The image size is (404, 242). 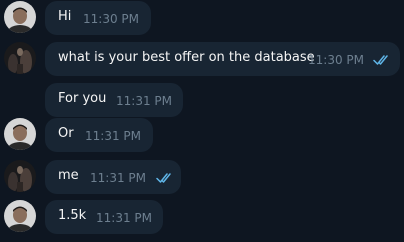 I want to click on message-bubble: For you 11:31 PM, so click(x=114, y=100).